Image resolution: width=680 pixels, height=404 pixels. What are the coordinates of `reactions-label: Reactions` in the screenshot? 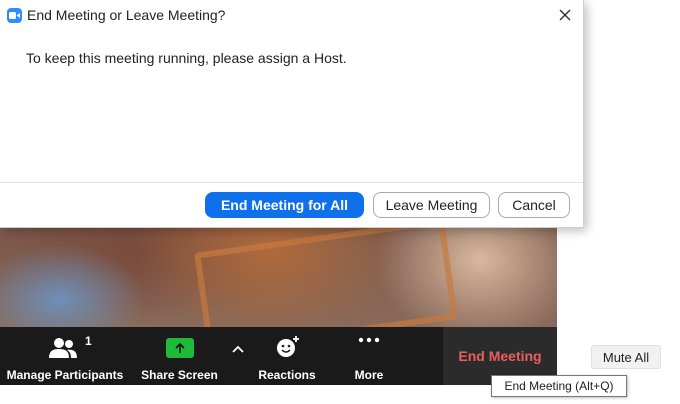 It's located at (287, 375).